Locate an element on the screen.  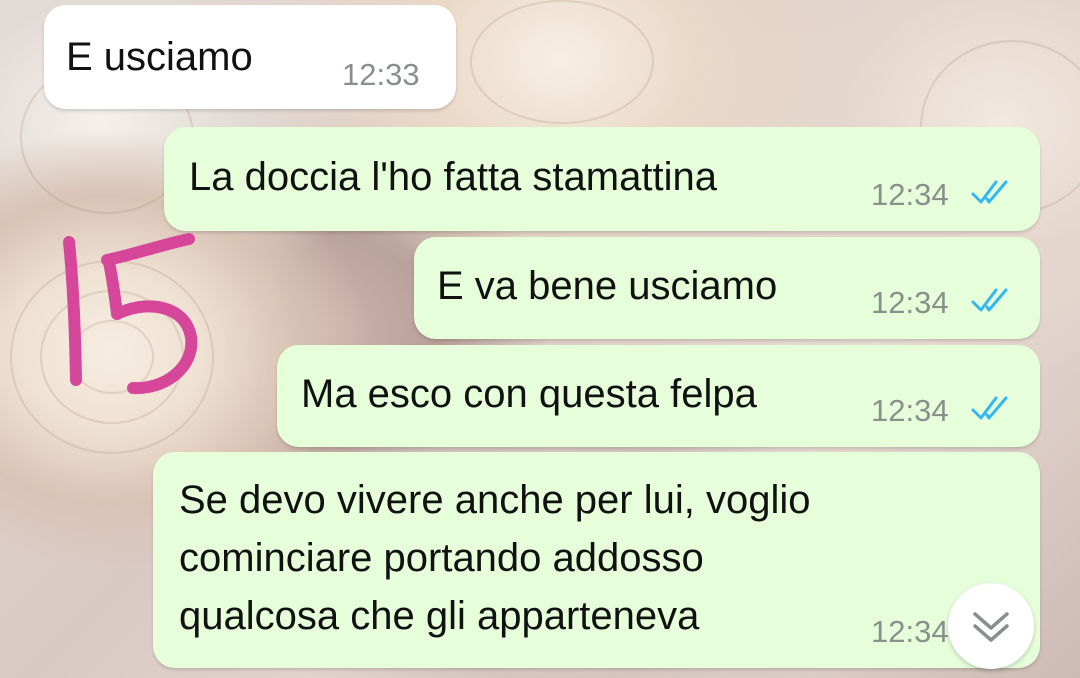
chevron-down-double-icon is located at coordinates (991, 627).